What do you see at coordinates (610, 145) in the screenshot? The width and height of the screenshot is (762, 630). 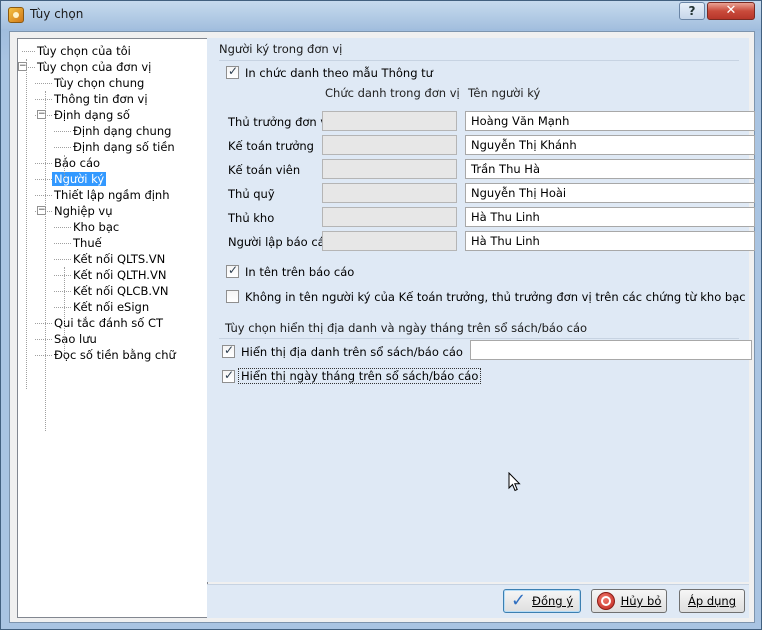 I see `signer-name-input: Nguyễn Thị Khánh` at bounding box center [610, 145].